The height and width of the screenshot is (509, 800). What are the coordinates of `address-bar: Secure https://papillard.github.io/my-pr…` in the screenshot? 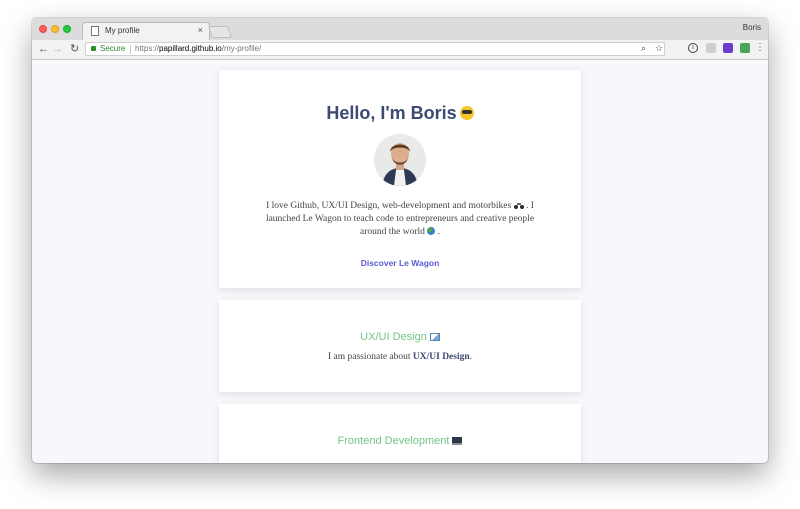 It's located at (375, 49).